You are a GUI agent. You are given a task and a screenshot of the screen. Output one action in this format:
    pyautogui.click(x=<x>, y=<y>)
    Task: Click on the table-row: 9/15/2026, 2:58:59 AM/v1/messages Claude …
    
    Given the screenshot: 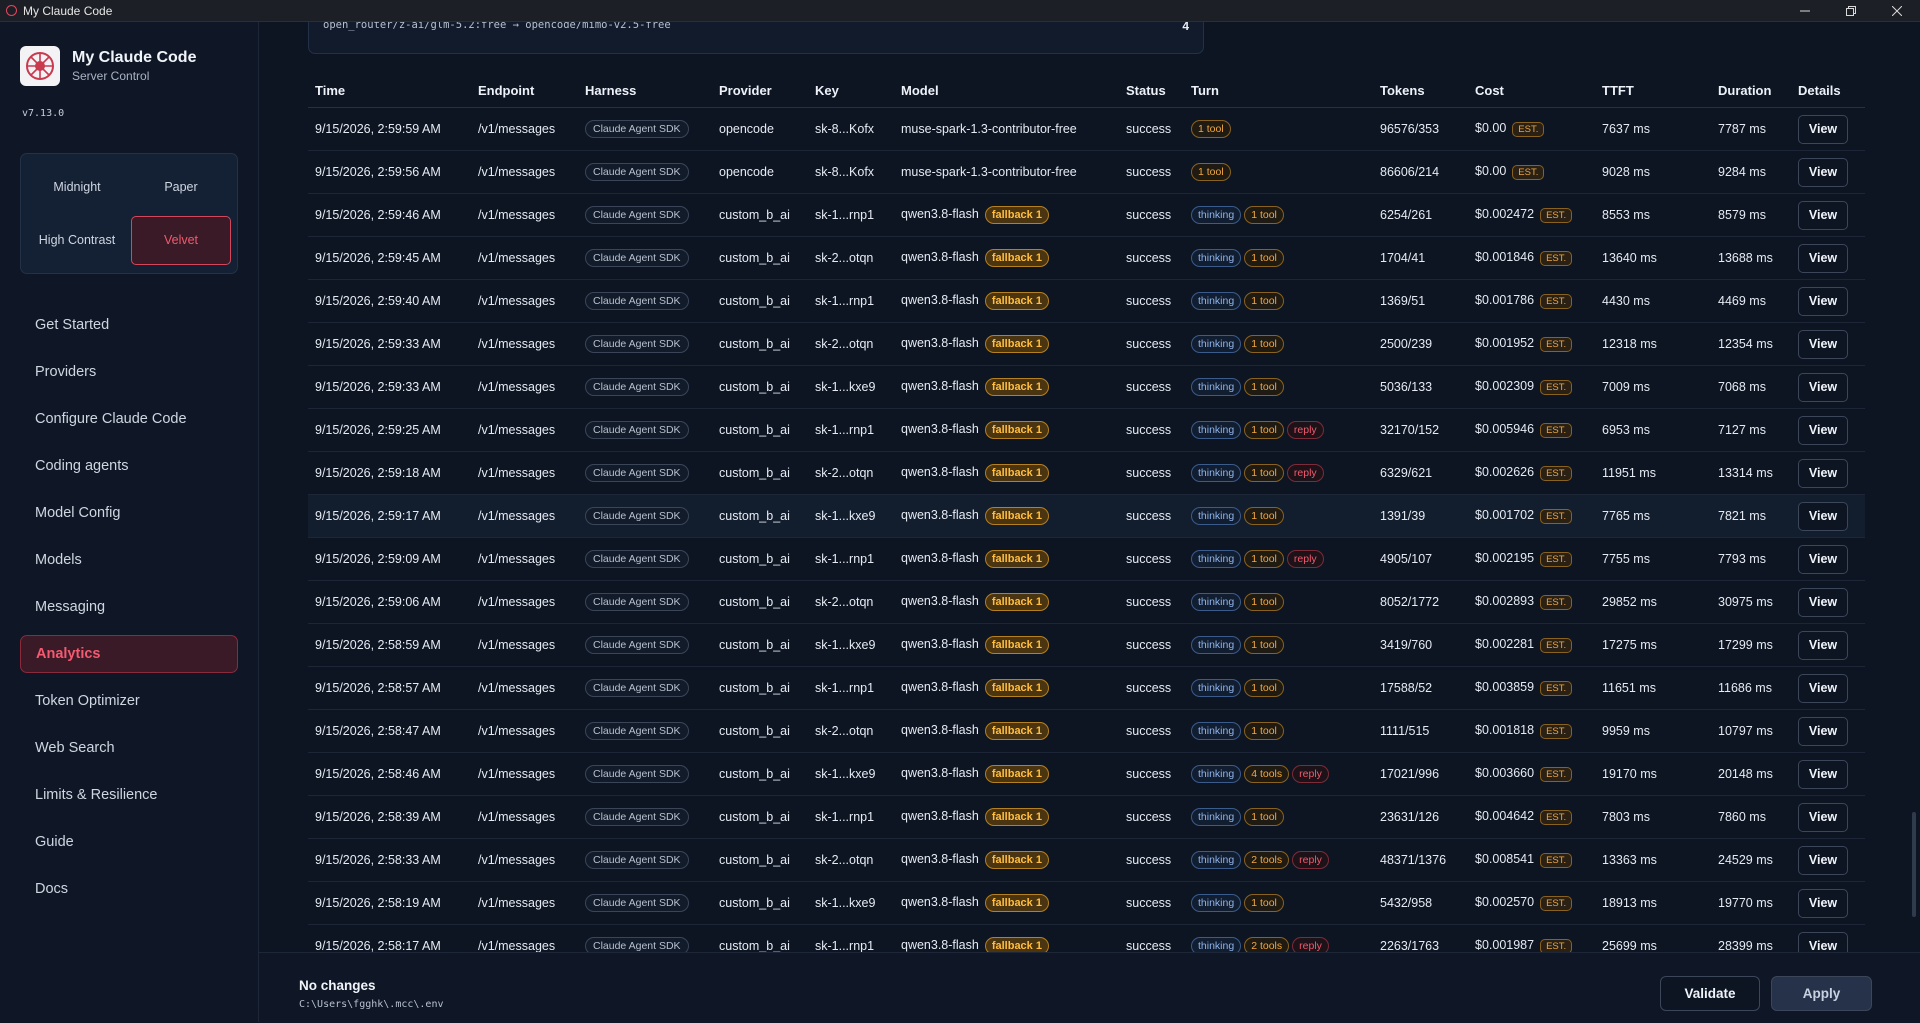 What is the action you would take?
    pyautogui.click(x=1086, y=645)
    